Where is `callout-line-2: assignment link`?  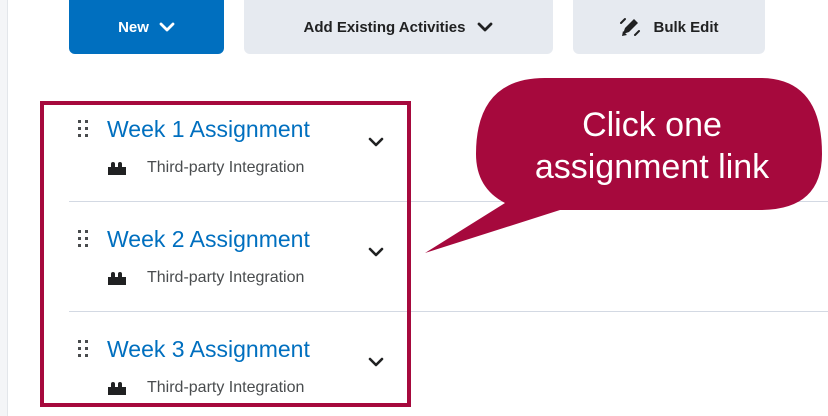
callout-line-2: assignment link is located at coordinates (652, 167).